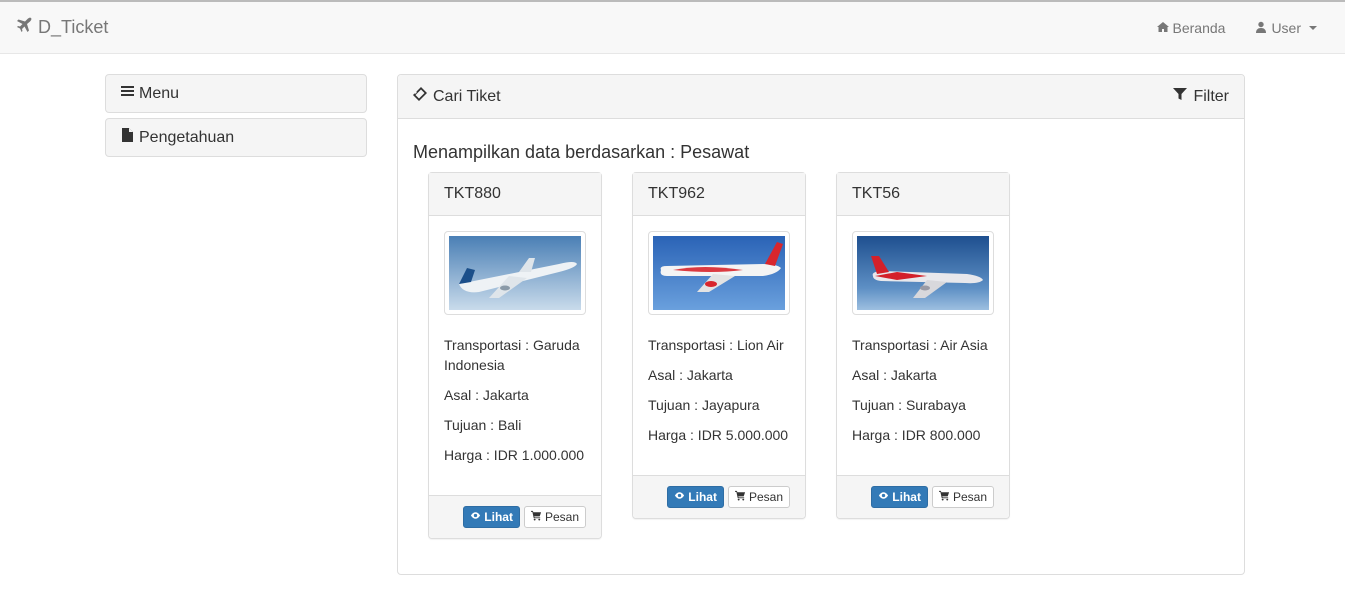 The image size is (1345, 595). I want to click on user-dropdown: User, so click(1286, 28).